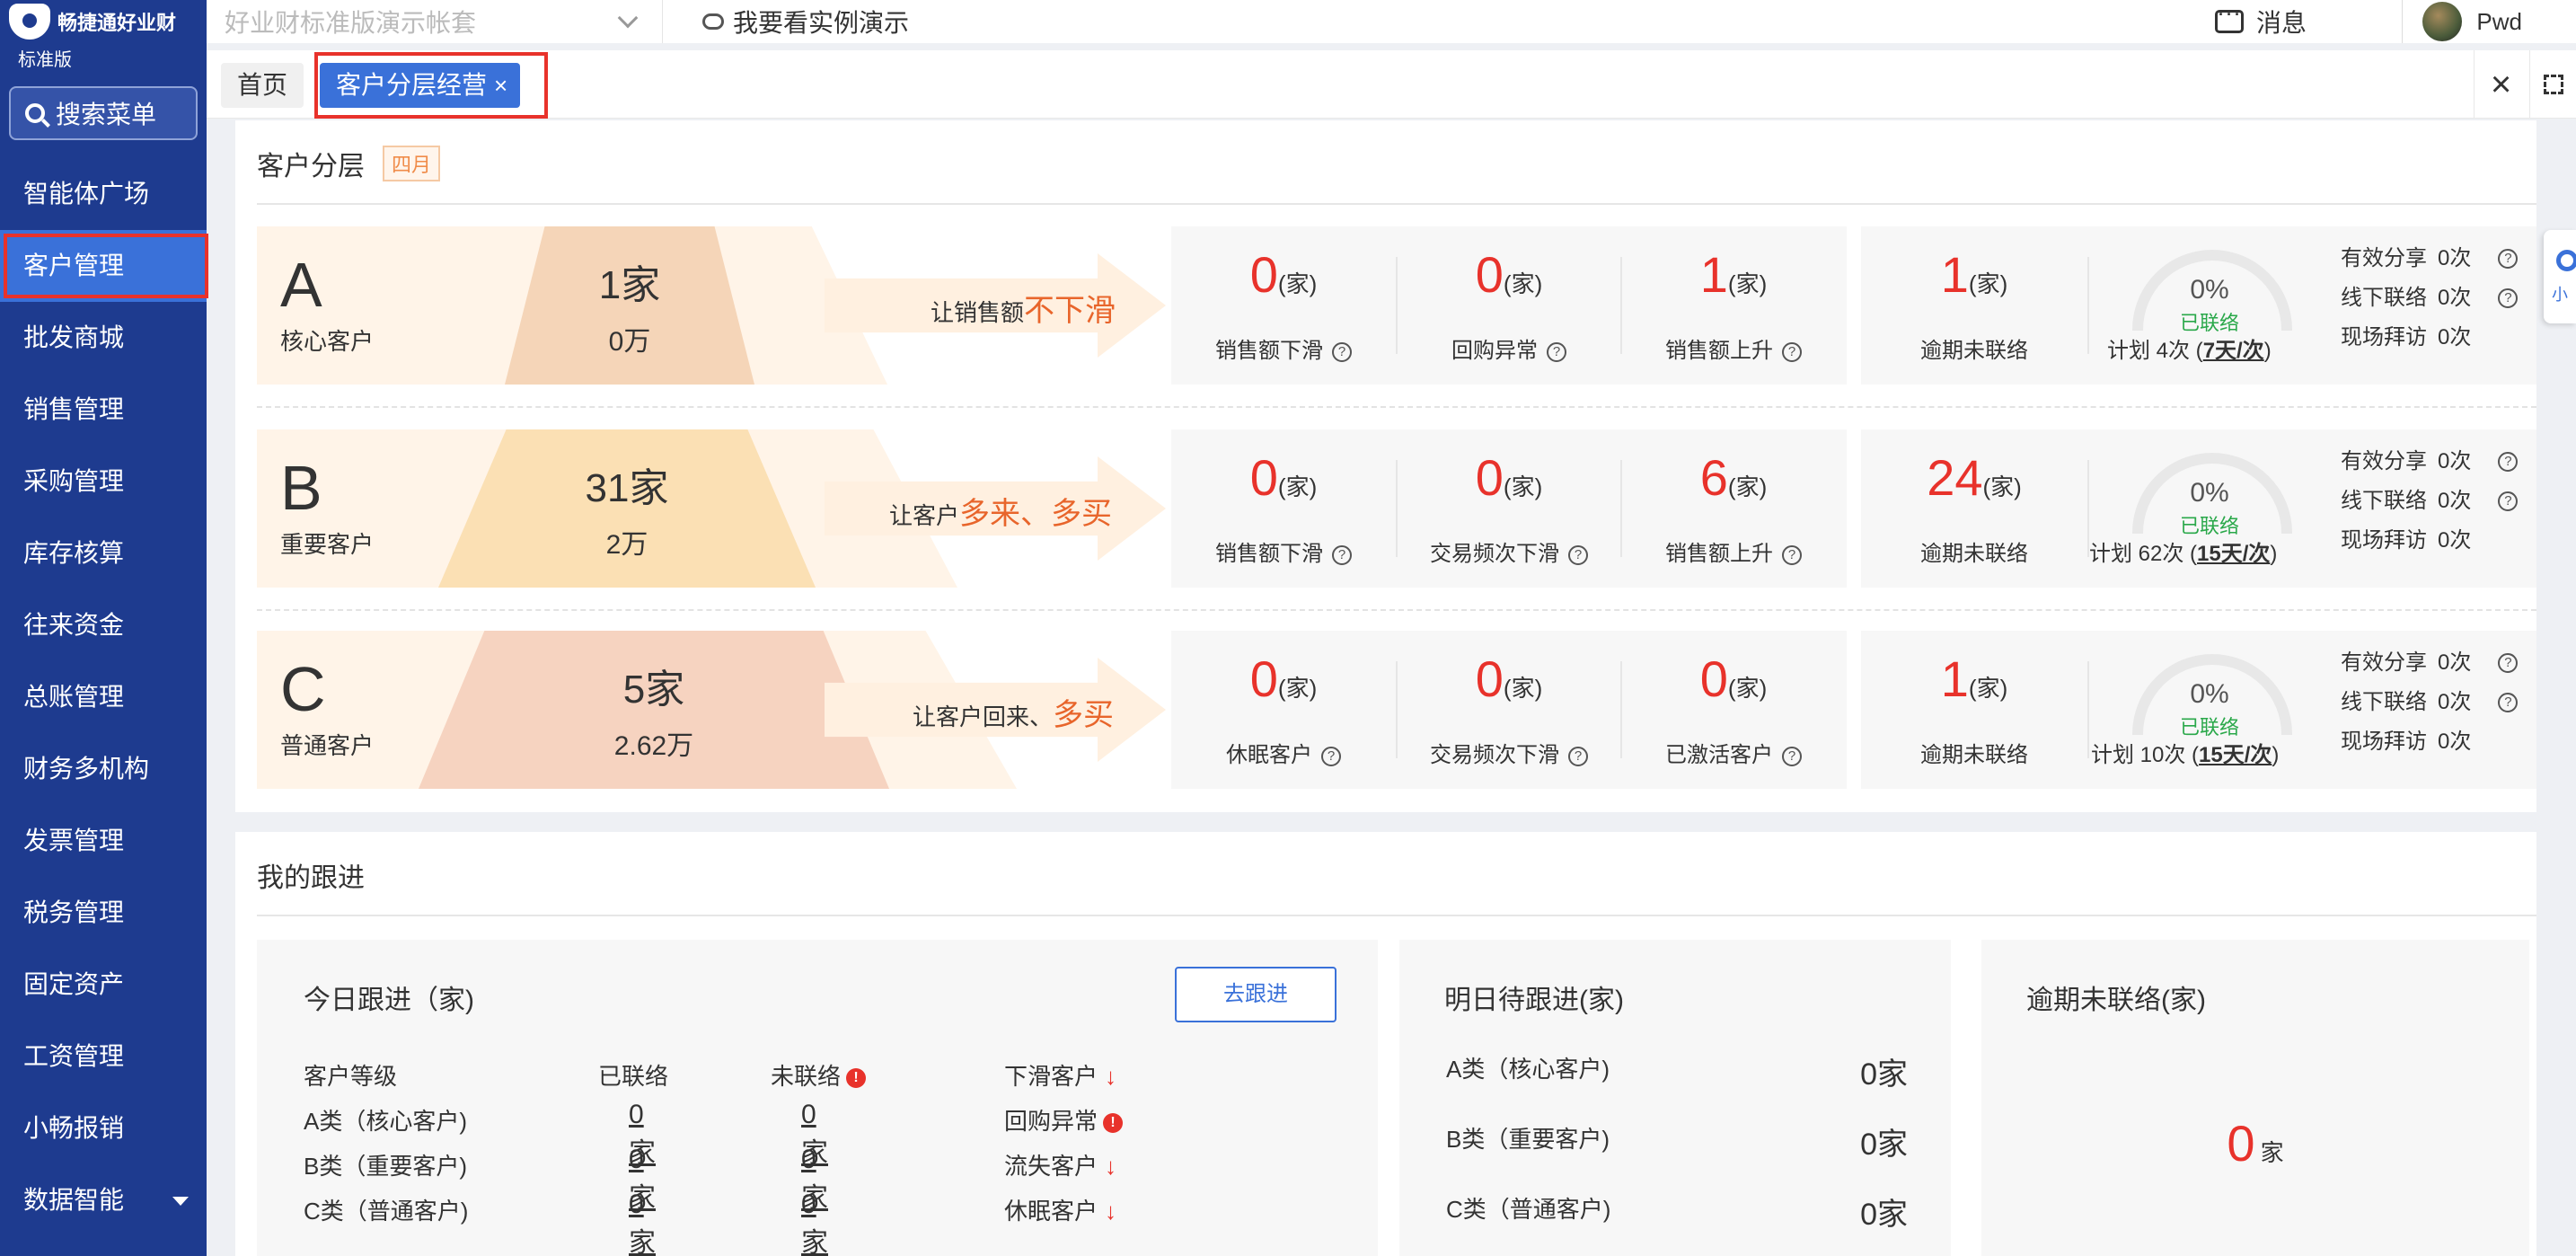 The image size is (2576, 1256). What do you see at coordinates (103, 841) in the screenshot?
I see `sidebar-item-invoice: 发票管理` at bounding box center [103, 841].